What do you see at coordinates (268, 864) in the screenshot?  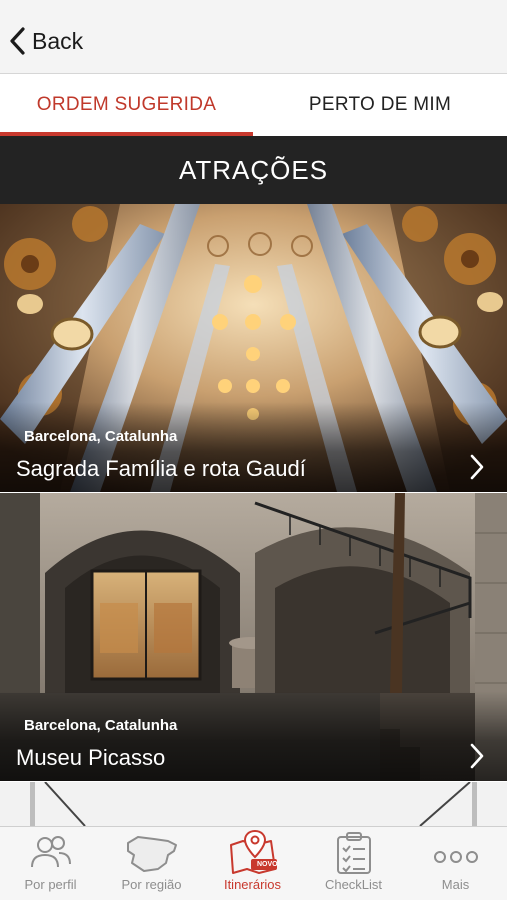 I see `new-badge: NOVO!` at bounding box center [268, 864].